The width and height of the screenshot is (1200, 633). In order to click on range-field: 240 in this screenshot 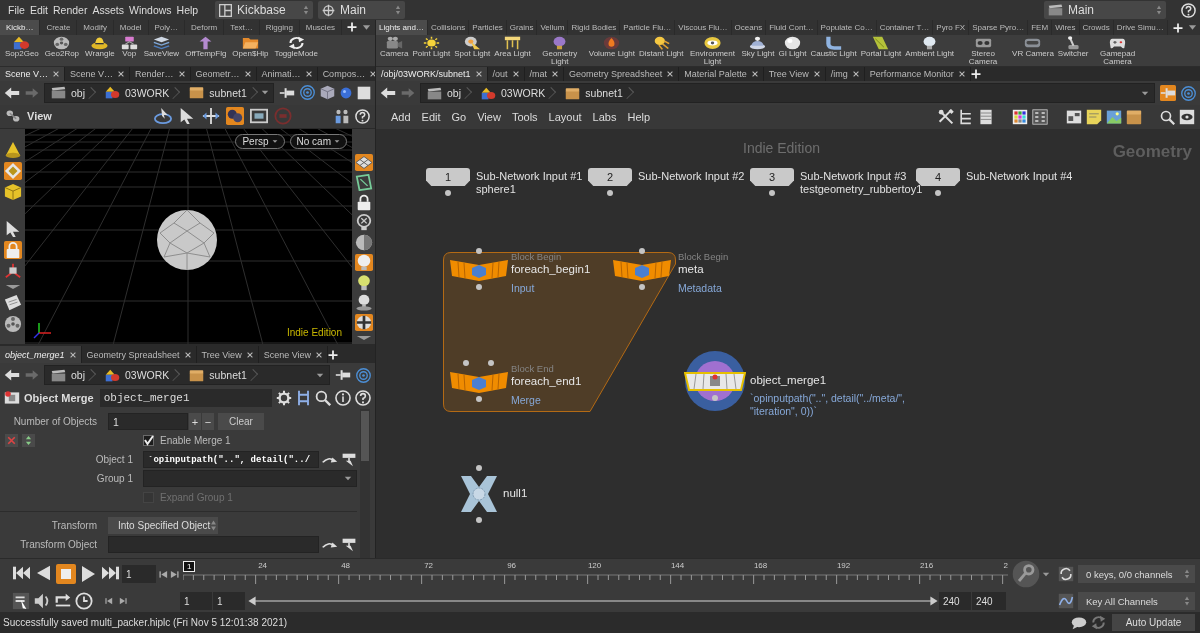, I will do `click(989, 601)`.